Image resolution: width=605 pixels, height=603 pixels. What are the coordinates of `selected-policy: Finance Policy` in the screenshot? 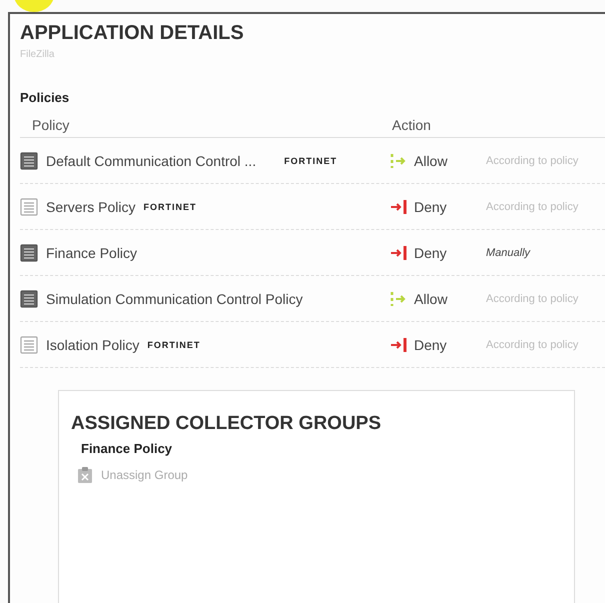 It's located at (127, 448).